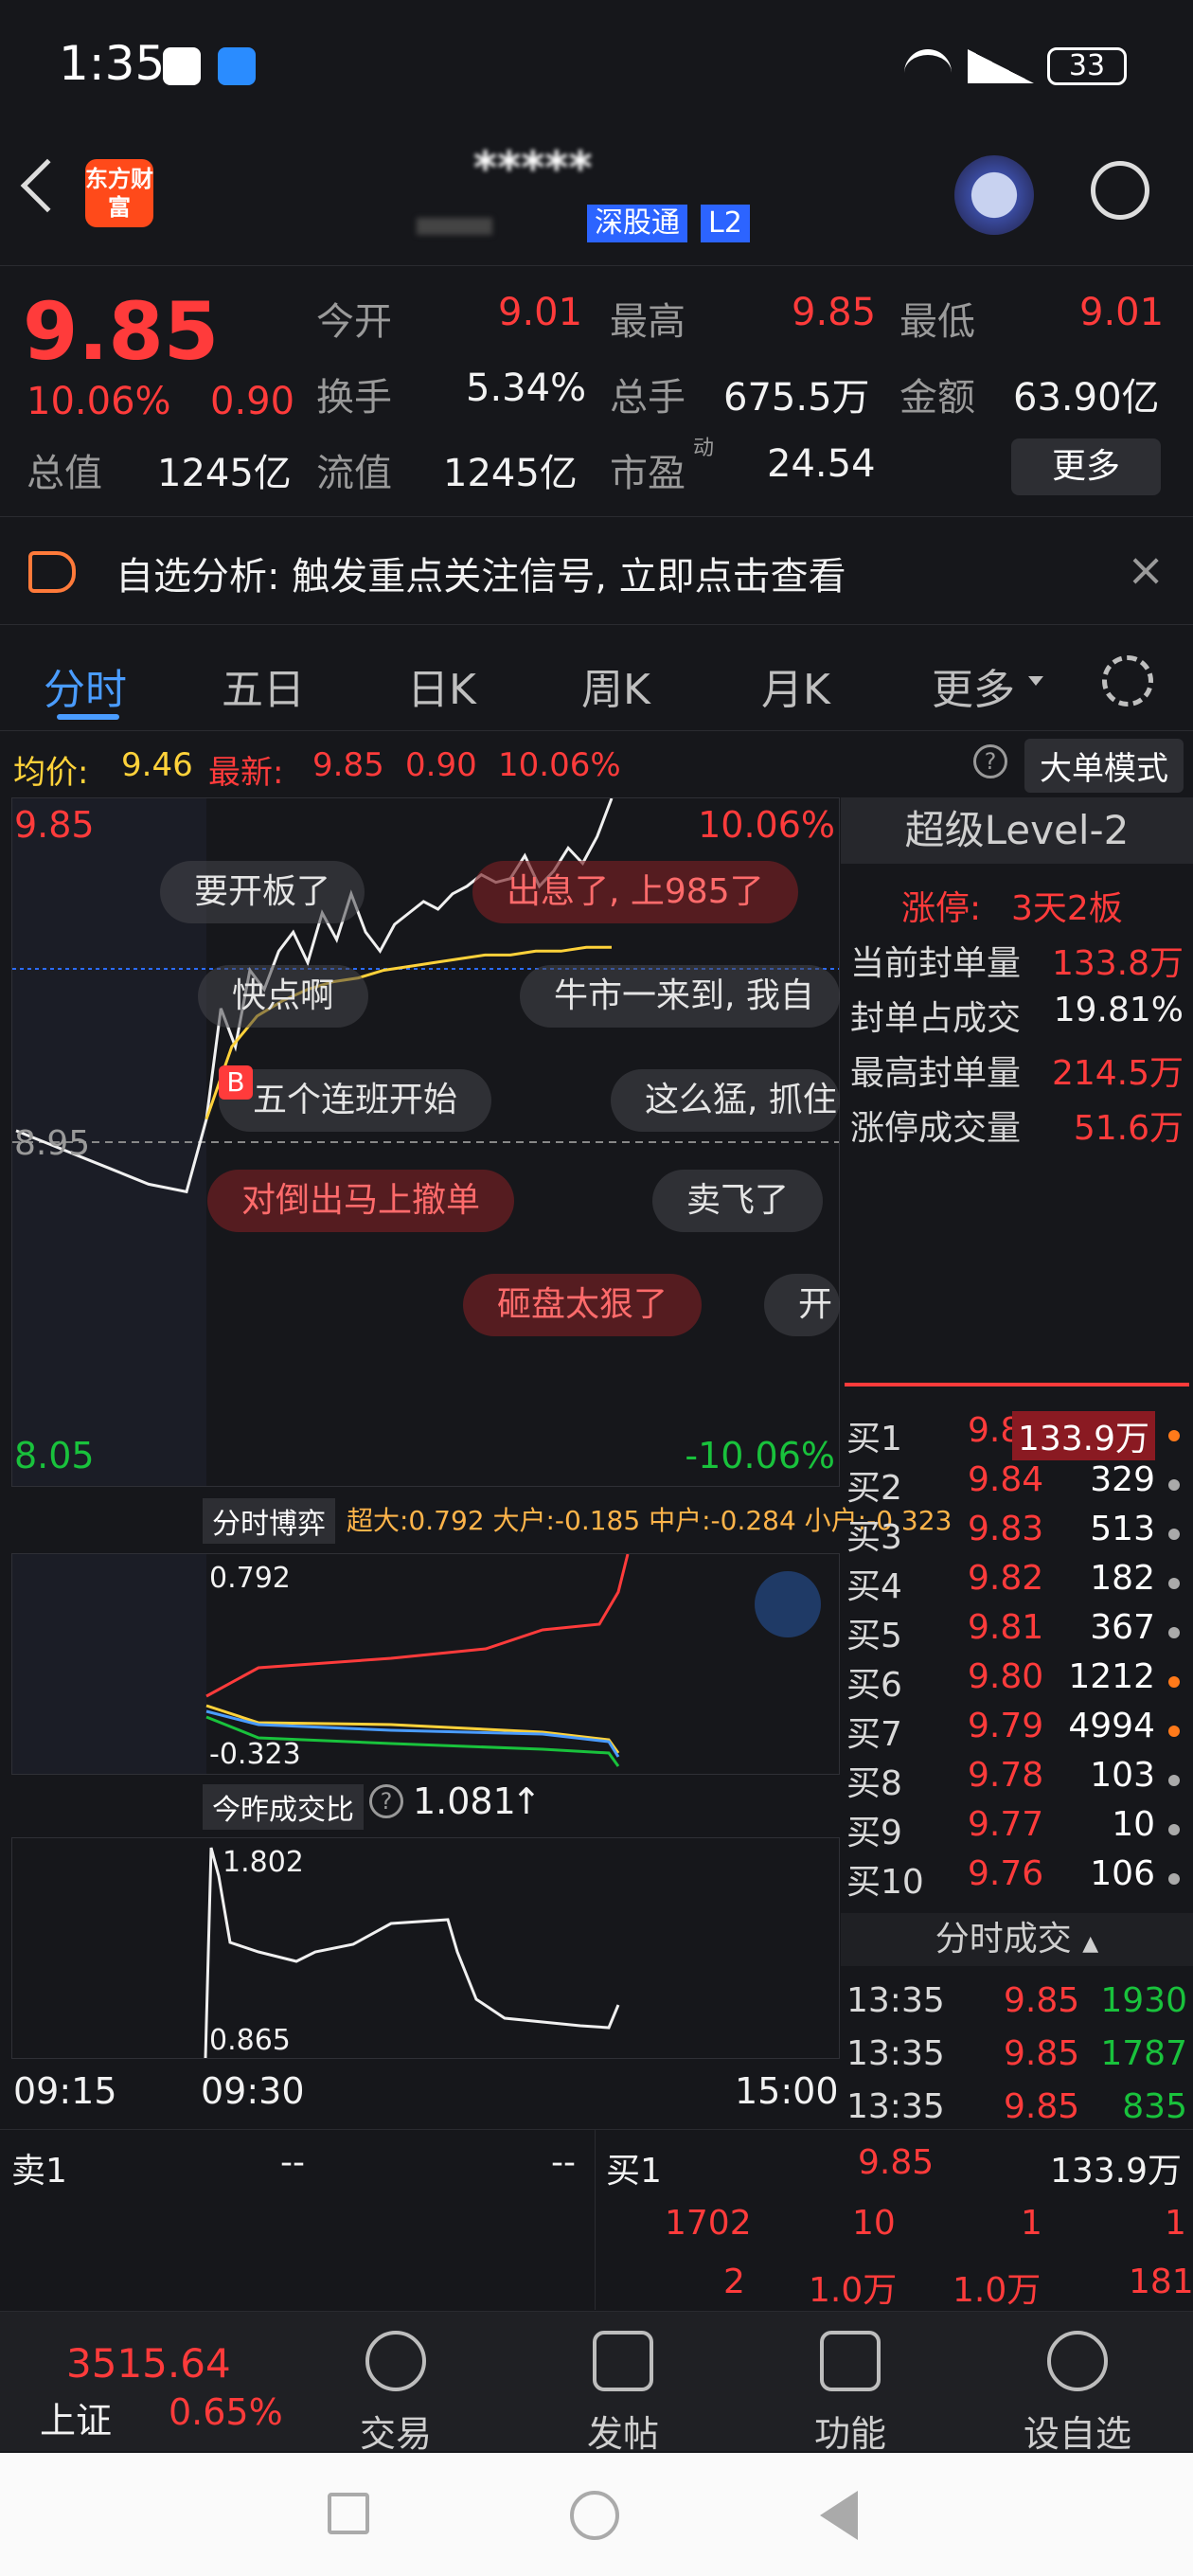 This screenshot has height=2576, width=1193. Describe the element at coordinates (182, 66) in the screenshot. I see `notification-app-icon` at that location.